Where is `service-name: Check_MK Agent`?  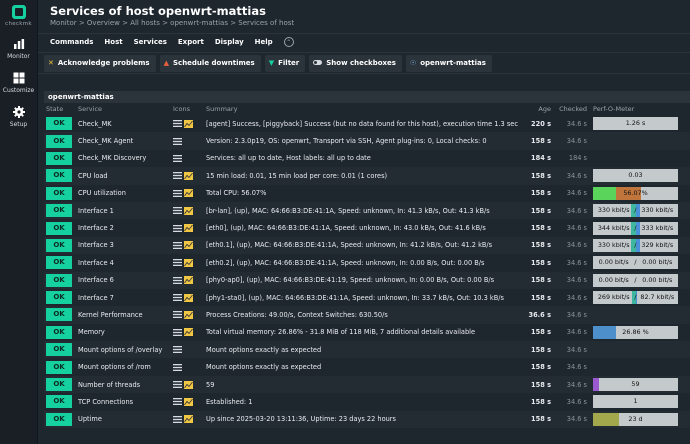 service-name: Check_MK Agent is located at coordinates (124, 141).